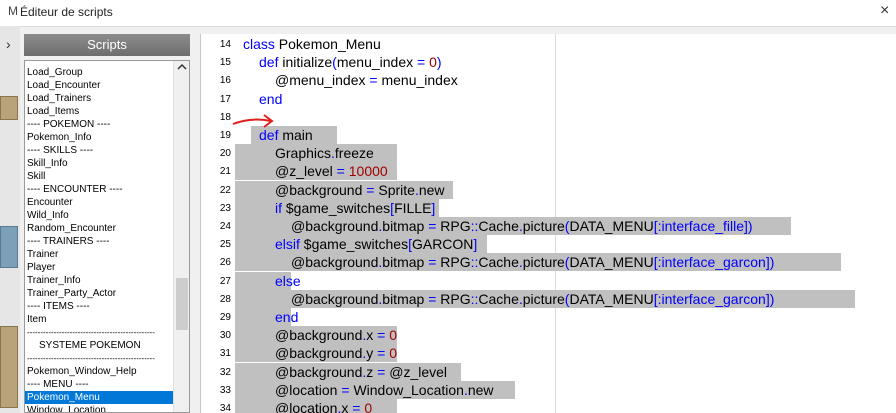 The width and height of the screenshot is (896, 413). I want to click on code-token: def, so click(271, 62).